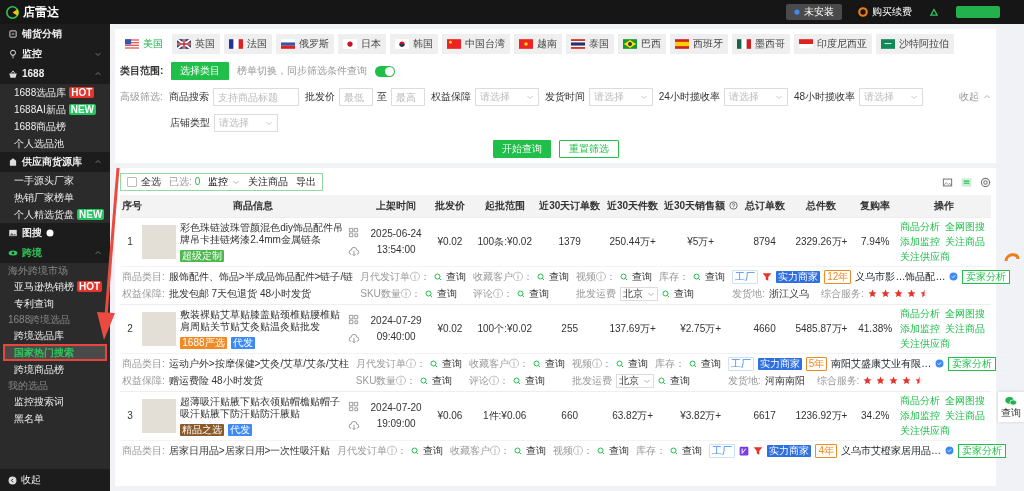  I want to click on sidebar-item: 一手源头厂家, so click(55, 180).